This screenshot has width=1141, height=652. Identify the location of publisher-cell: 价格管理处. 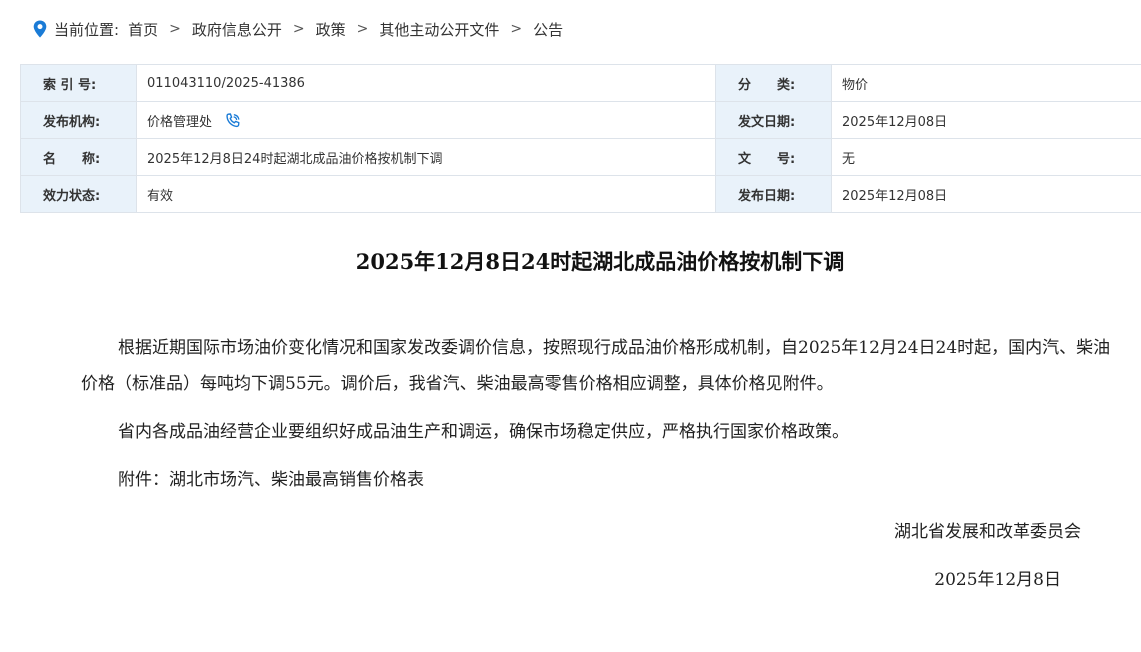
(426, 120).